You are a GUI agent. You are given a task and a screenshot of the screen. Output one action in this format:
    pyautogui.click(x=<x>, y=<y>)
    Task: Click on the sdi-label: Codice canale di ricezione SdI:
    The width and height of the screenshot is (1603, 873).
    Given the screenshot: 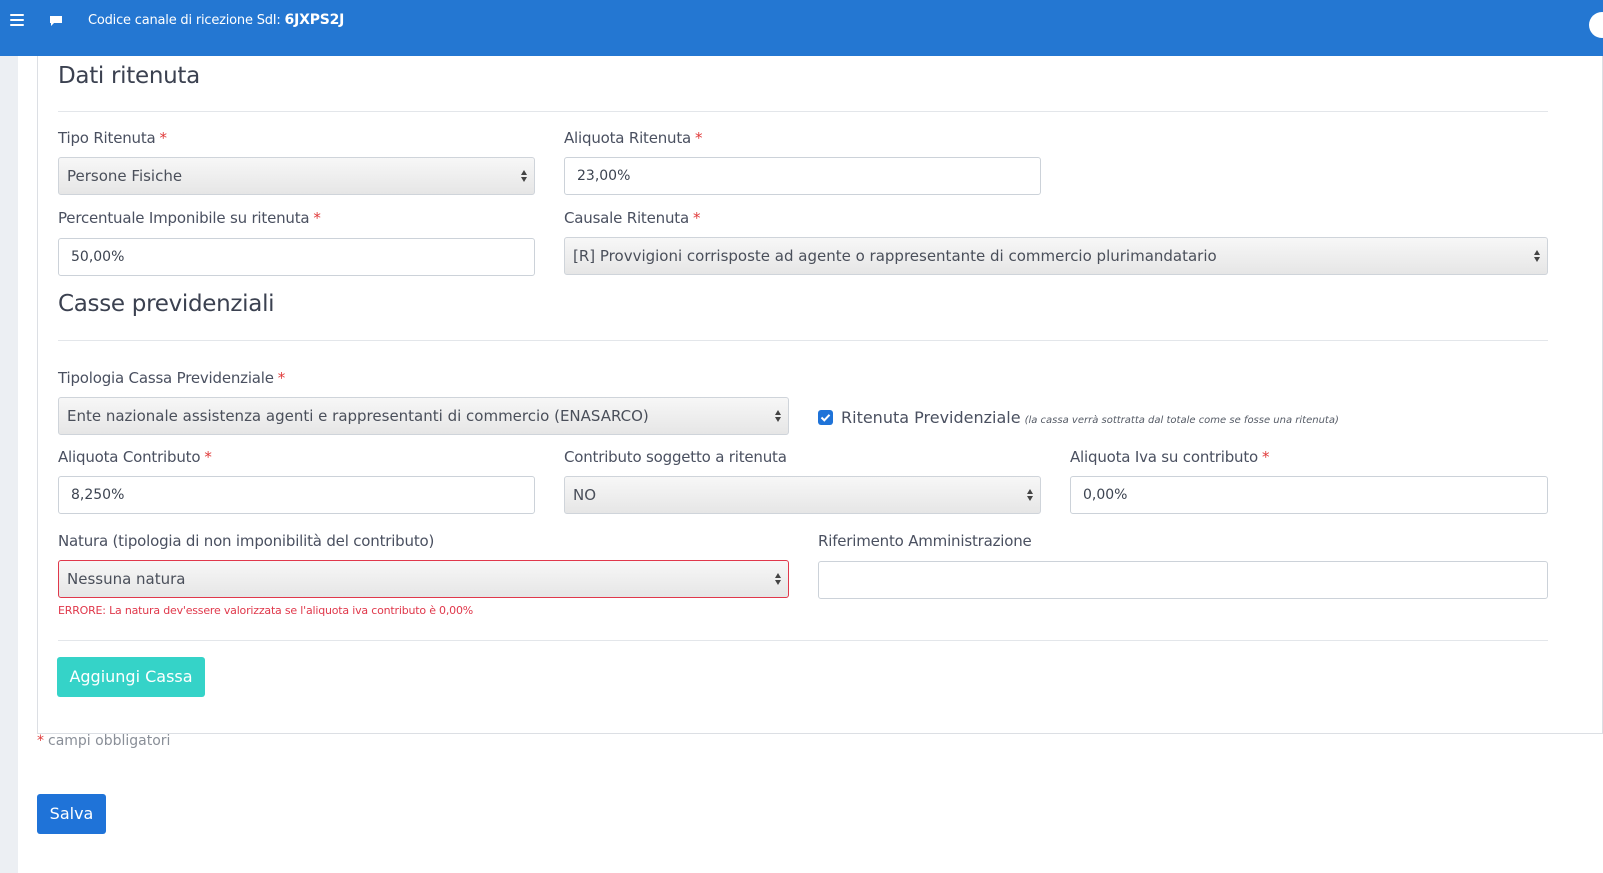 What is the action you would take?
    pyautogui.click(x=184, y=20)
    